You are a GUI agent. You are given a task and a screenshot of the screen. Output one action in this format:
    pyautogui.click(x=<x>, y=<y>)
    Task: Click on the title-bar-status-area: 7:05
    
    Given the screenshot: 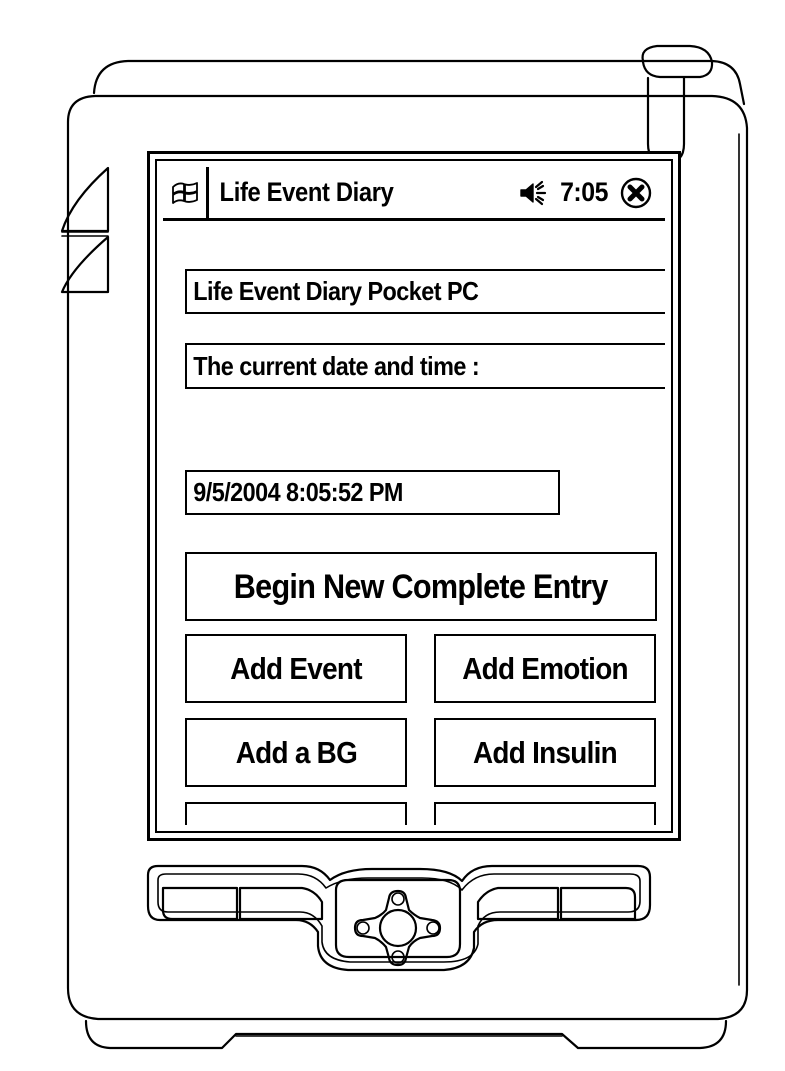 What is the action you would take?
    pyautogui.click(x=592, y=193)
    